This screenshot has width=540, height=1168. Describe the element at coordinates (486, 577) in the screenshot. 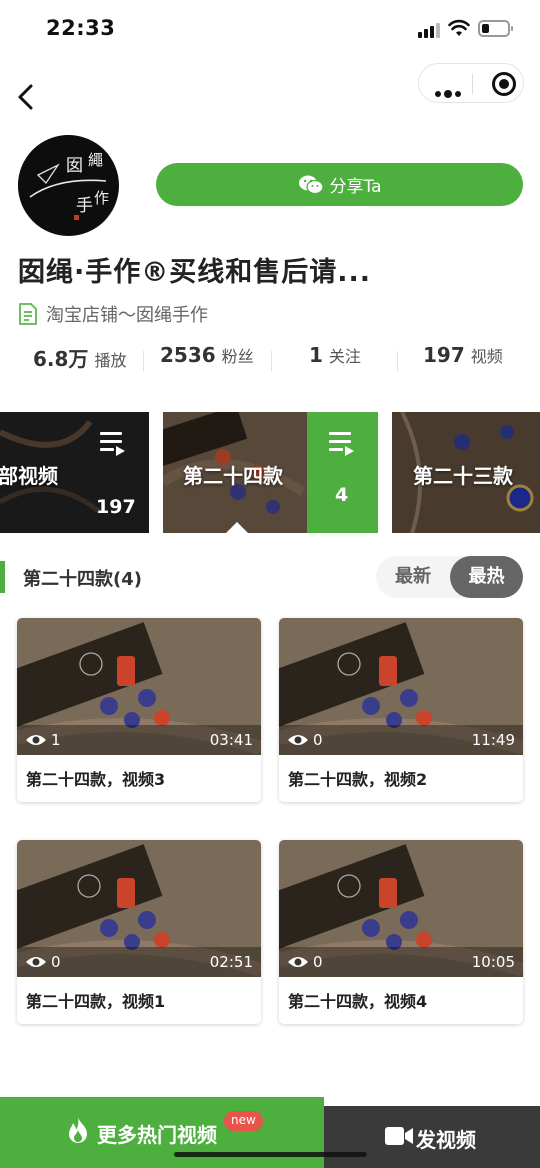

I see `sort-hottest-button: 最热` at that location.